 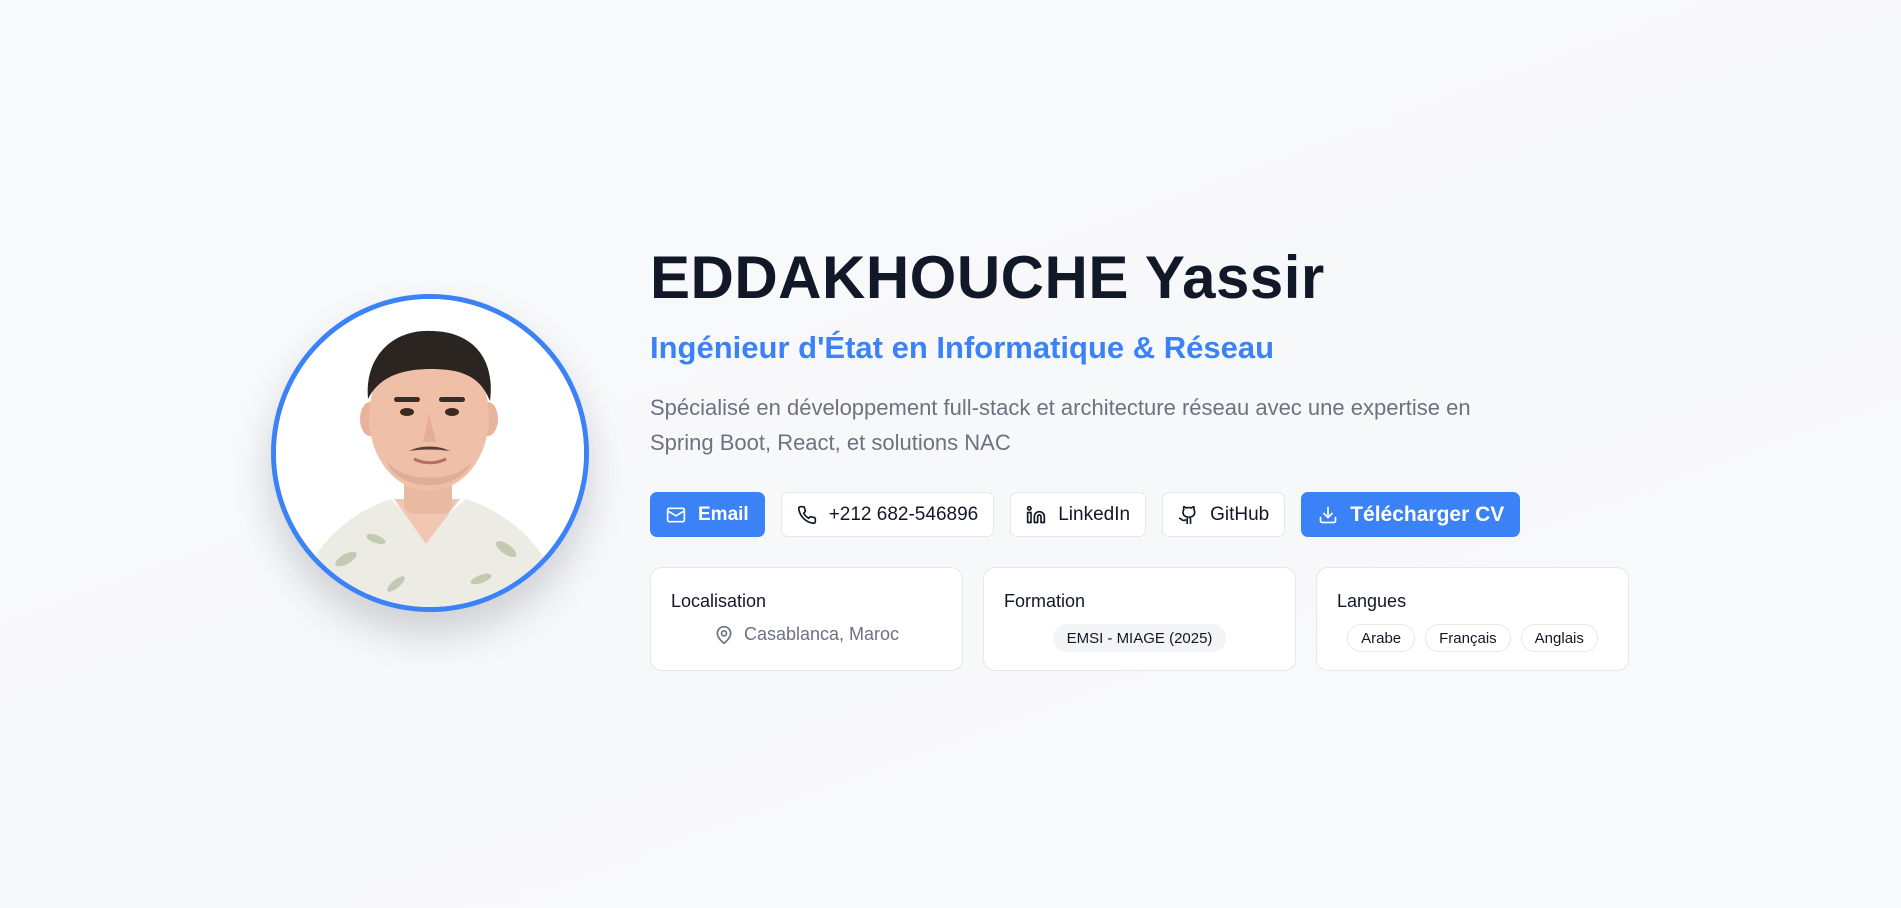 What do you see at coordinates (1427, 514) in the screenshot?
I see `download-cv-label: Télécharger CV` at bounding box center [1427, 514].